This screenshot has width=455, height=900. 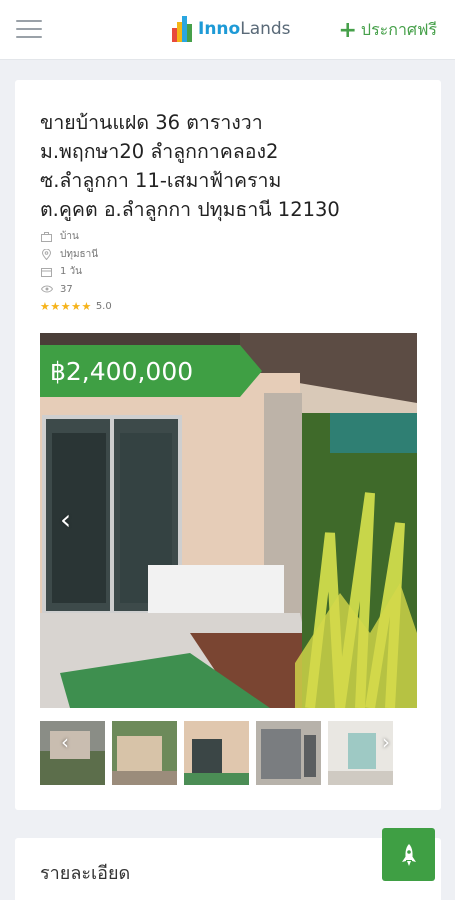 What do you see at coordinates (244, 29) in the screenshot?
I see `logo-text: InnoLands` at bounding box center [244, 29].